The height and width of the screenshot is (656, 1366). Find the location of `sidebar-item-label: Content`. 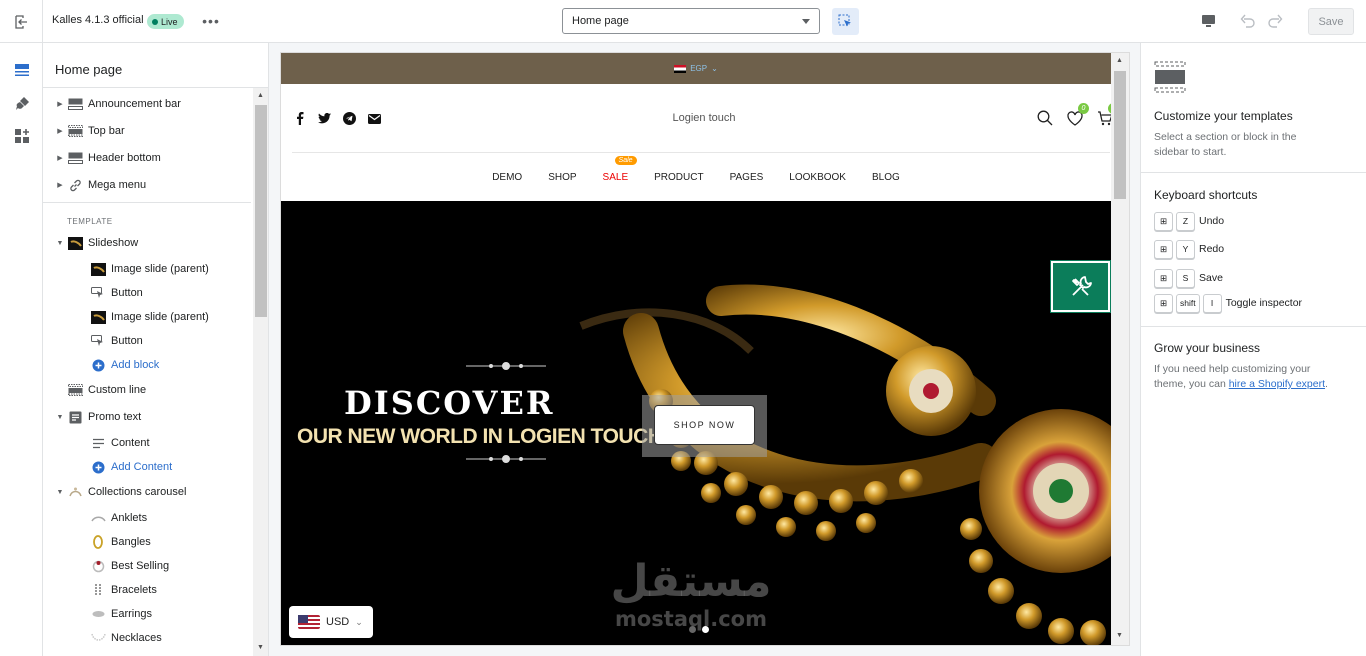

sidebar-item-label: Content is located at coordinates (130, 443).